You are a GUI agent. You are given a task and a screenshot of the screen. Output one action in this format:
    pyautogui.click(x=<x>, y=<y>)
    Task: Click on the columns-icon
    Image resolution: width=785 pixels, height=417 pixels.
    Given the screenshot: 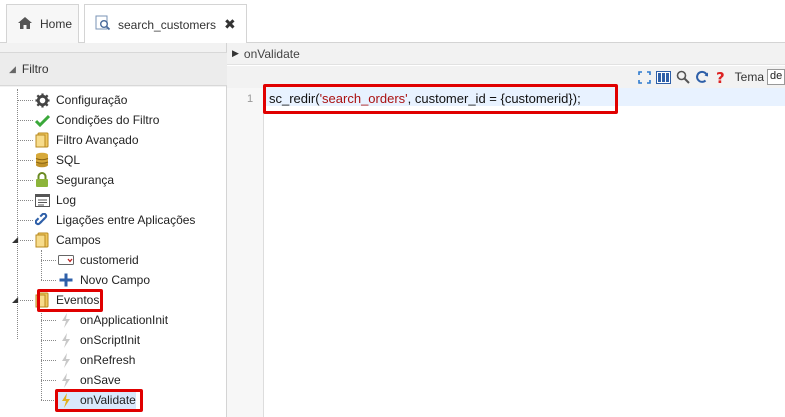 What is the action you would take?
    pyautogui.click(x=664, y=77)
    